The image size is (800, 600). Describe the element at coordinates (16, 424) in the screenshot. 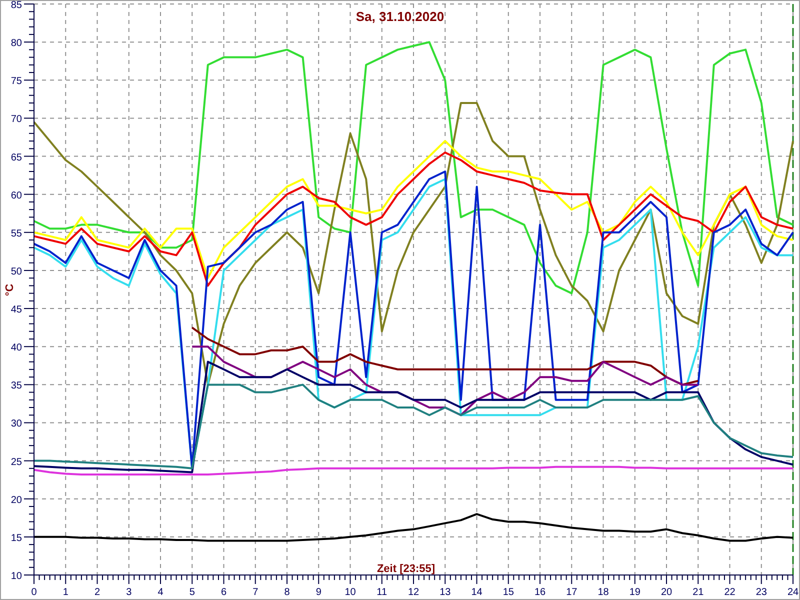

I see `axis-tick-label: 30` at that location.